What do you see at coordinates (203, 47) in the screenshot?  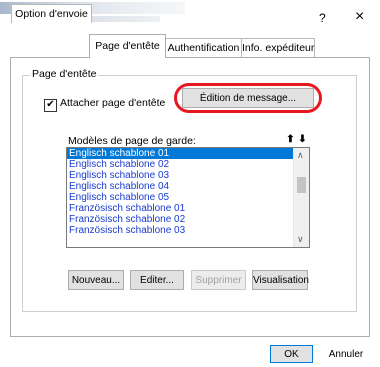 I see `tab-authentification: Authentification` at bounding box center [203, 47].